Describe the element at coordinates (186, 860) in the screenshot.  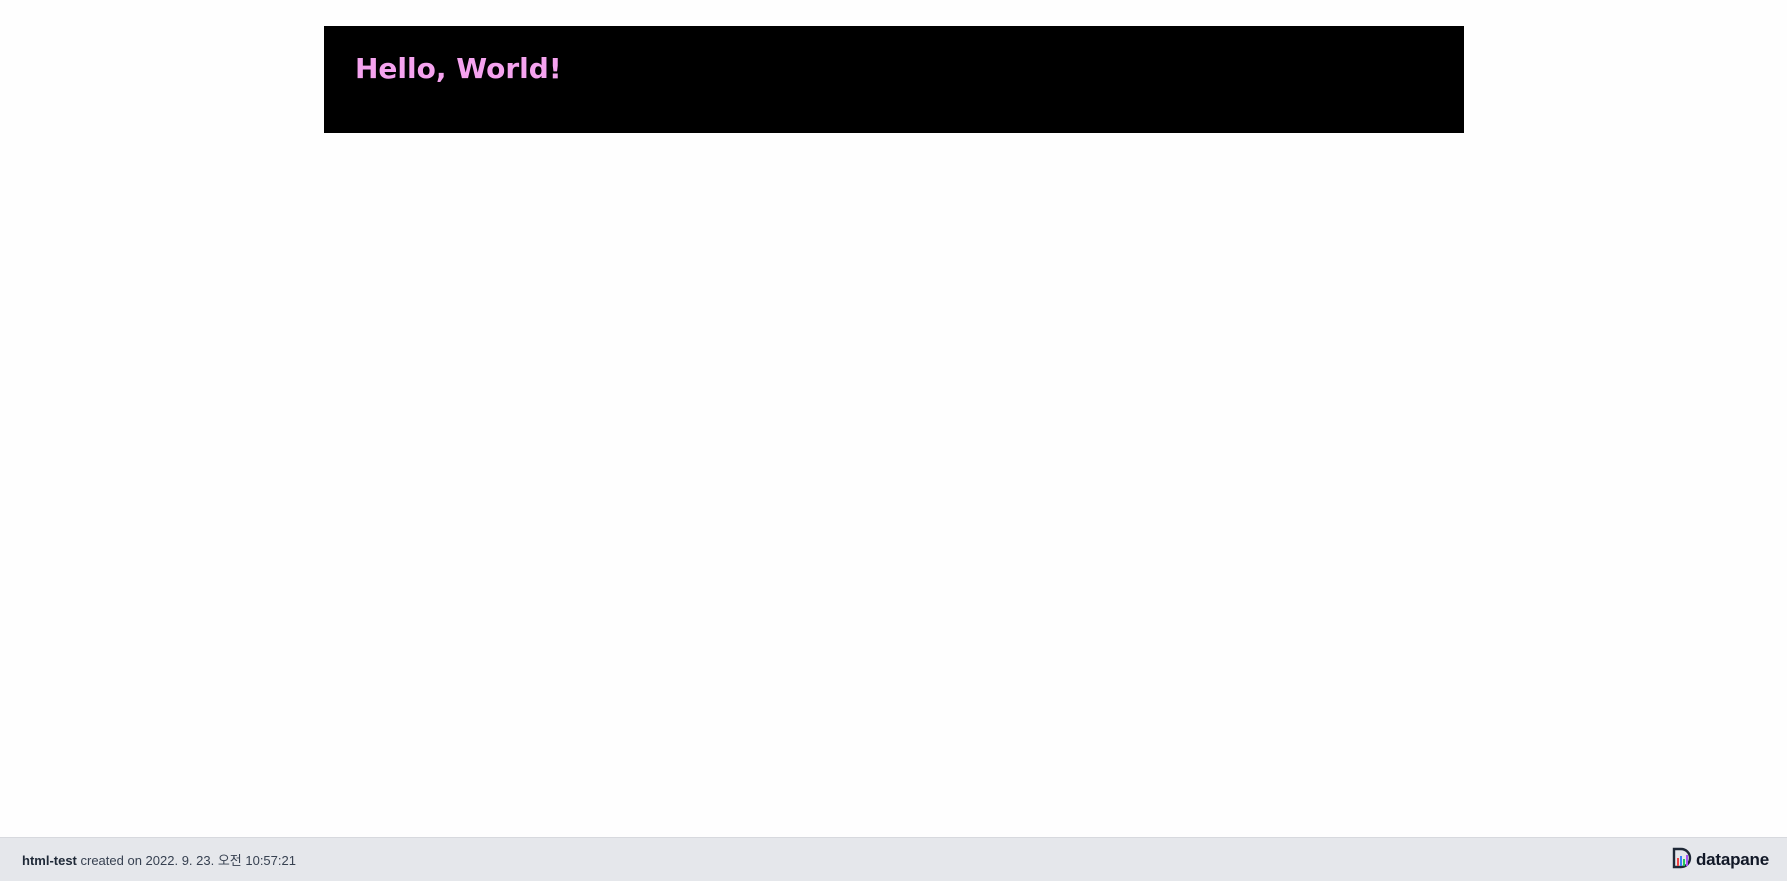
I see `created-timestamp: created on 2022. 9. 23. 오전 10:57:21` at that location.